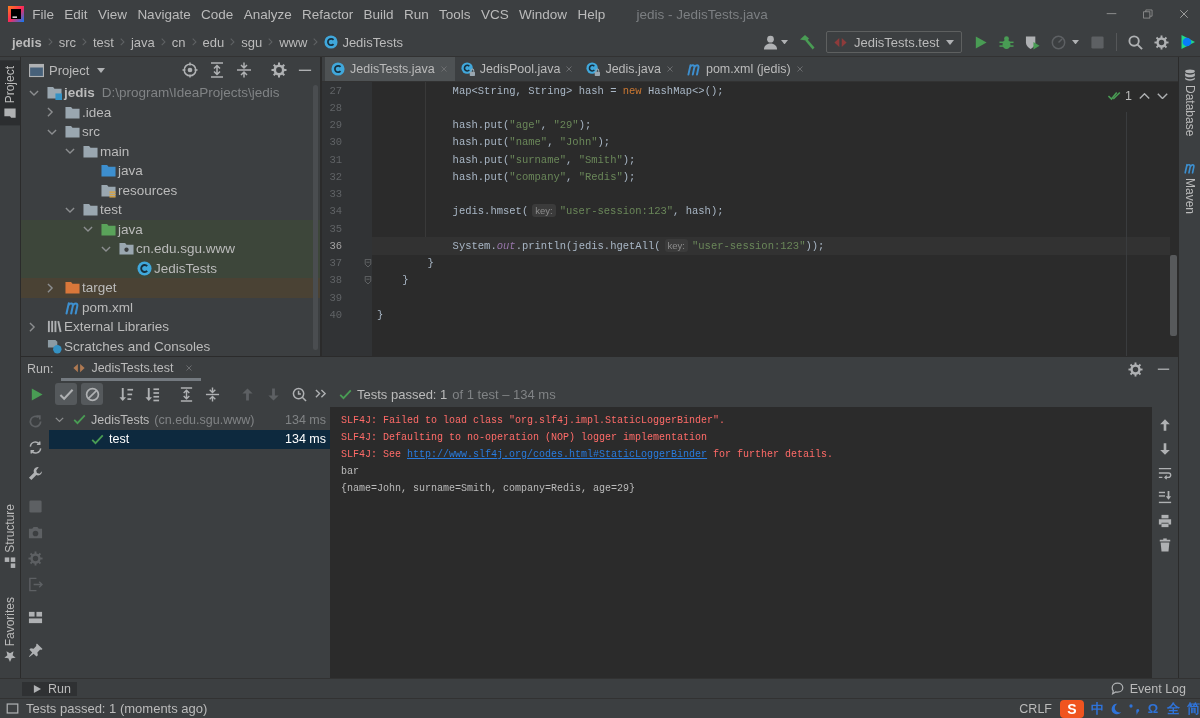 The width and height of the screenshot is (1200, 718). Describe the element at coordinates (390, 69) in the screenshot. I see `editor-tab: JedisTests.java` at that location.